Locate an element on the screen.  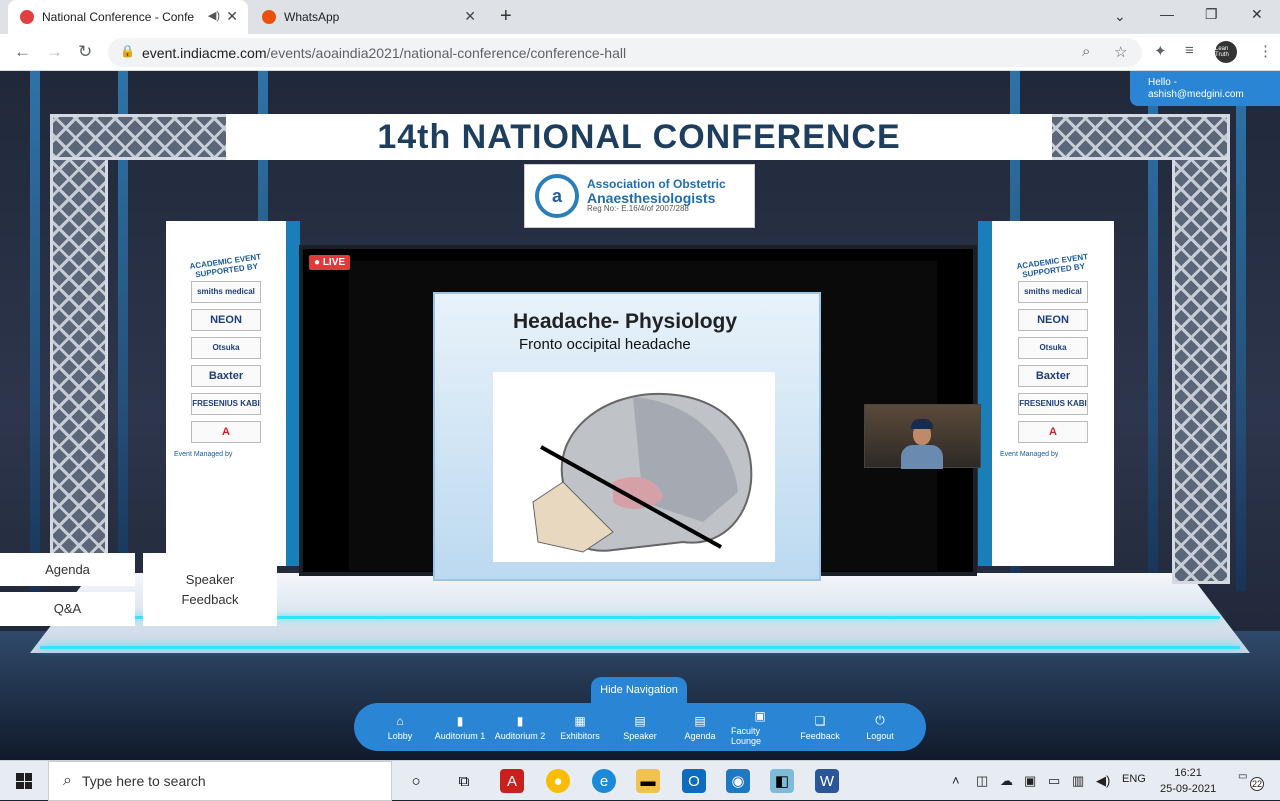
app-icon: ◉ is located at coordinates (738, 781).